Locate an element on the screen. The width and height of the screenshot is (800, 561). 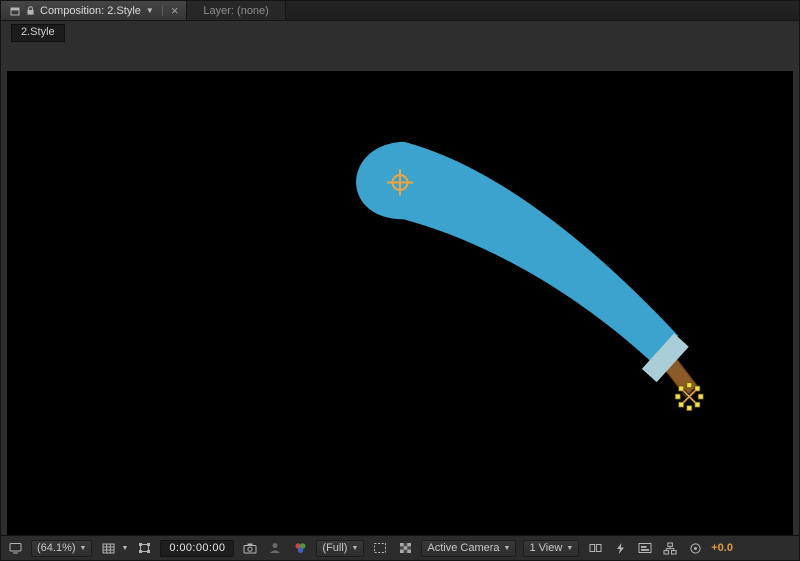
magnification-value: (64.1%) is located at coordinates (56, 548).